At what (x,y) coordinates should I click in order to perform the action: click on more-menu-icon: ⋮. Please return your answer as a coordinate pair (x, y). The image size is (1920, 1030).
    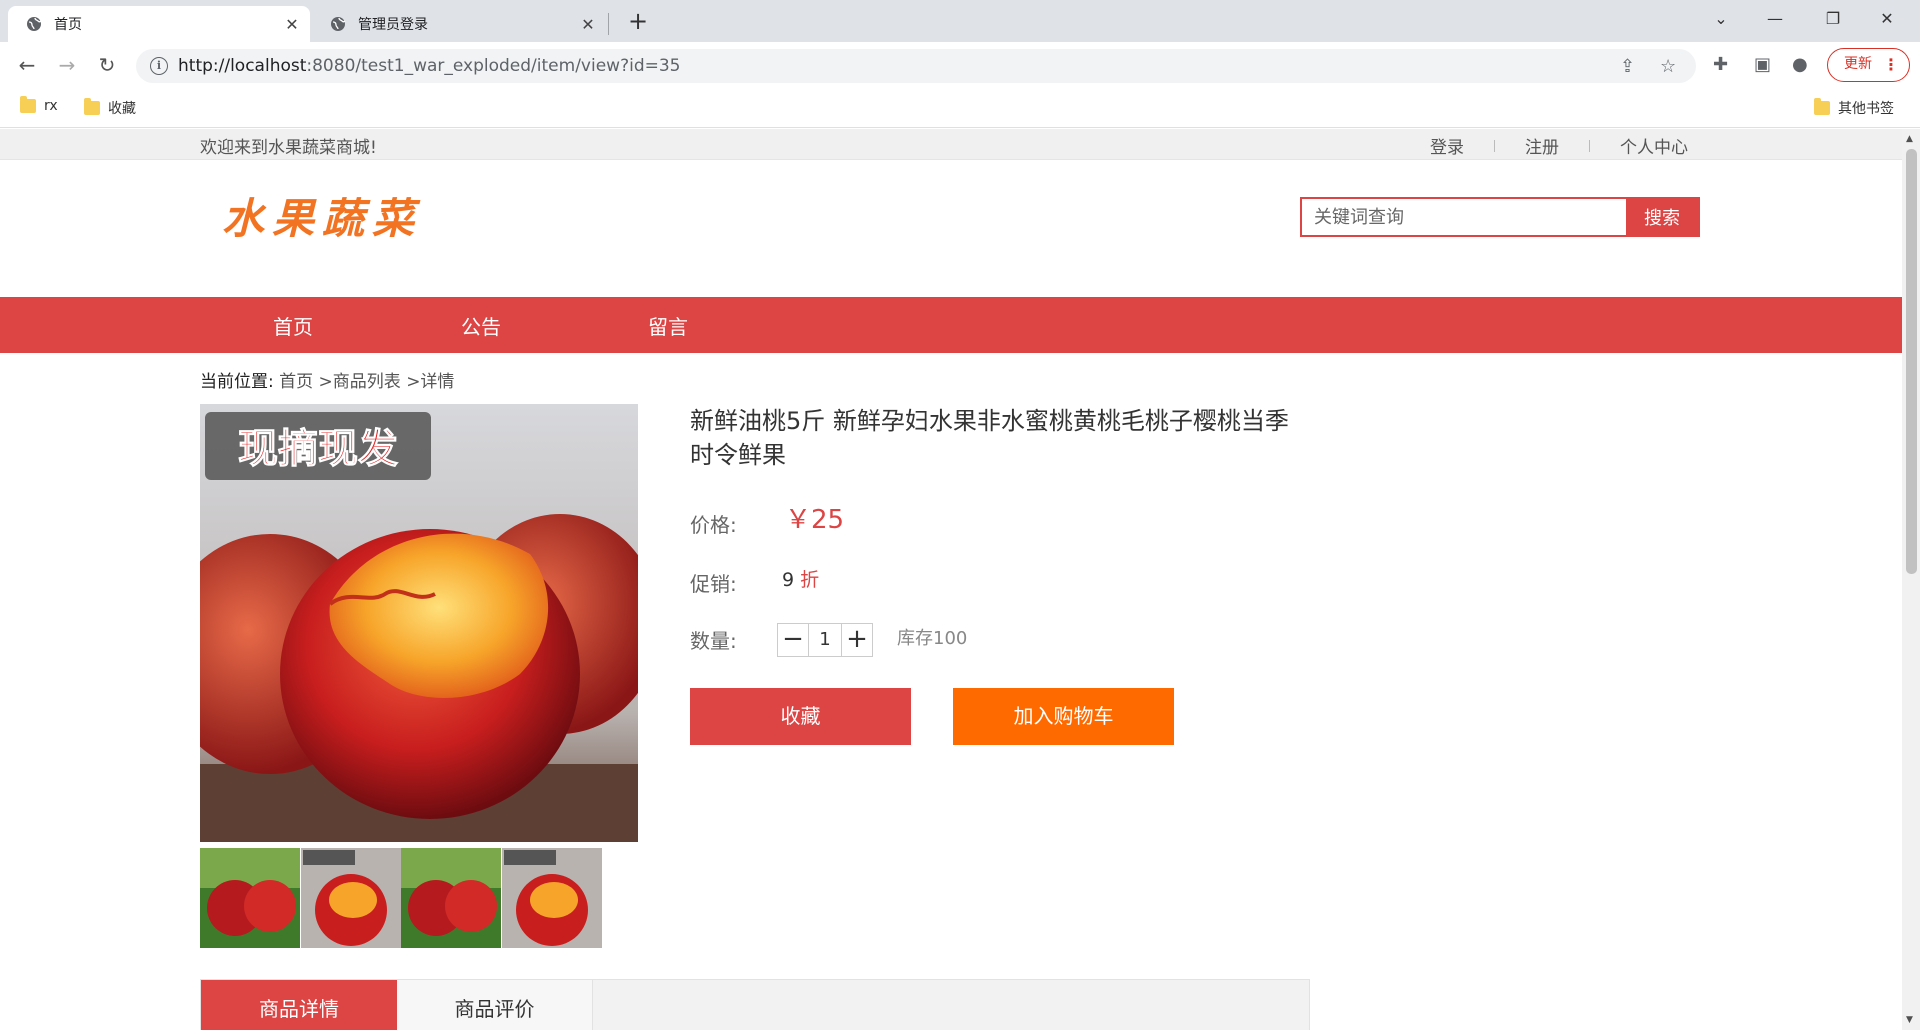
    Looking at the image, I should click on (1891, 64).